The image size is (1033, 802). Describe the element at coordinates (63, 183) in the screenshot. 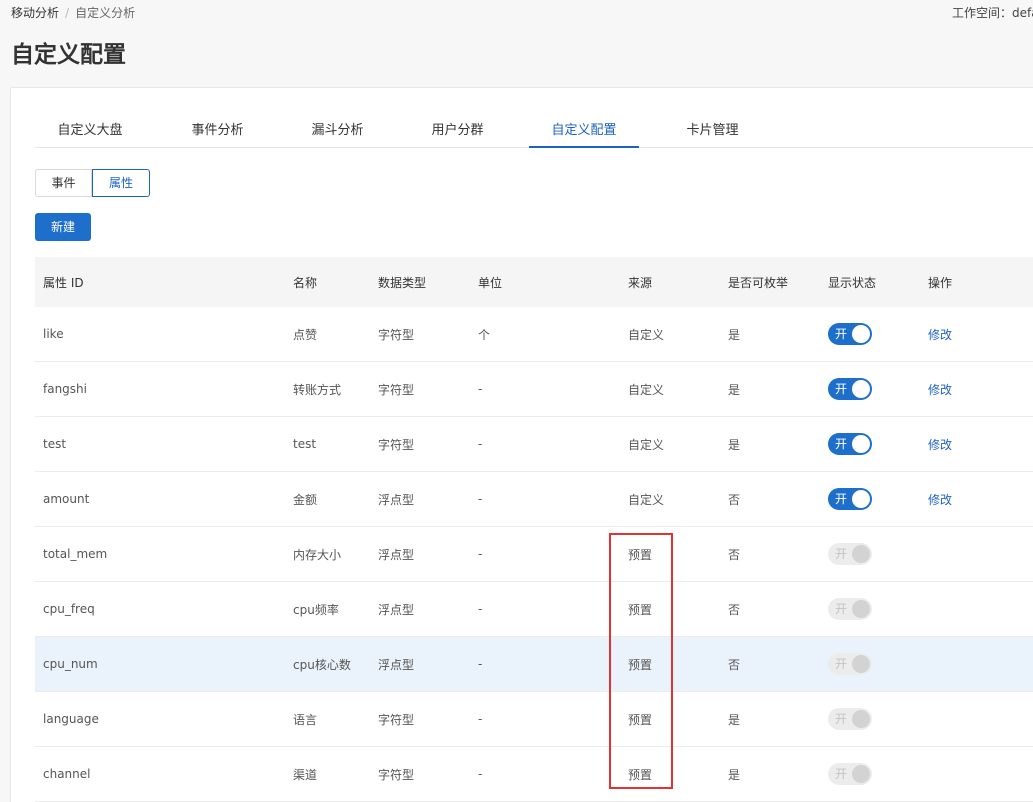

I see `segment-event-button: 事件` at that location.